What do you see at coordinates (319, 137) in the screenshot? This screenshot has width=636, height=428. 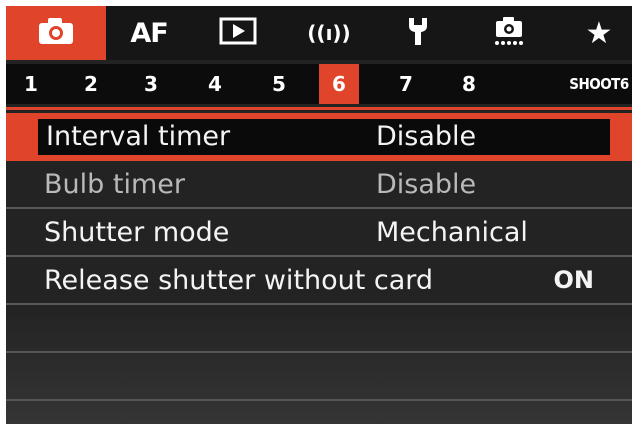 I see `menu-item-interval-timer: Interval timer Disable` at bounding box center [319, 137].